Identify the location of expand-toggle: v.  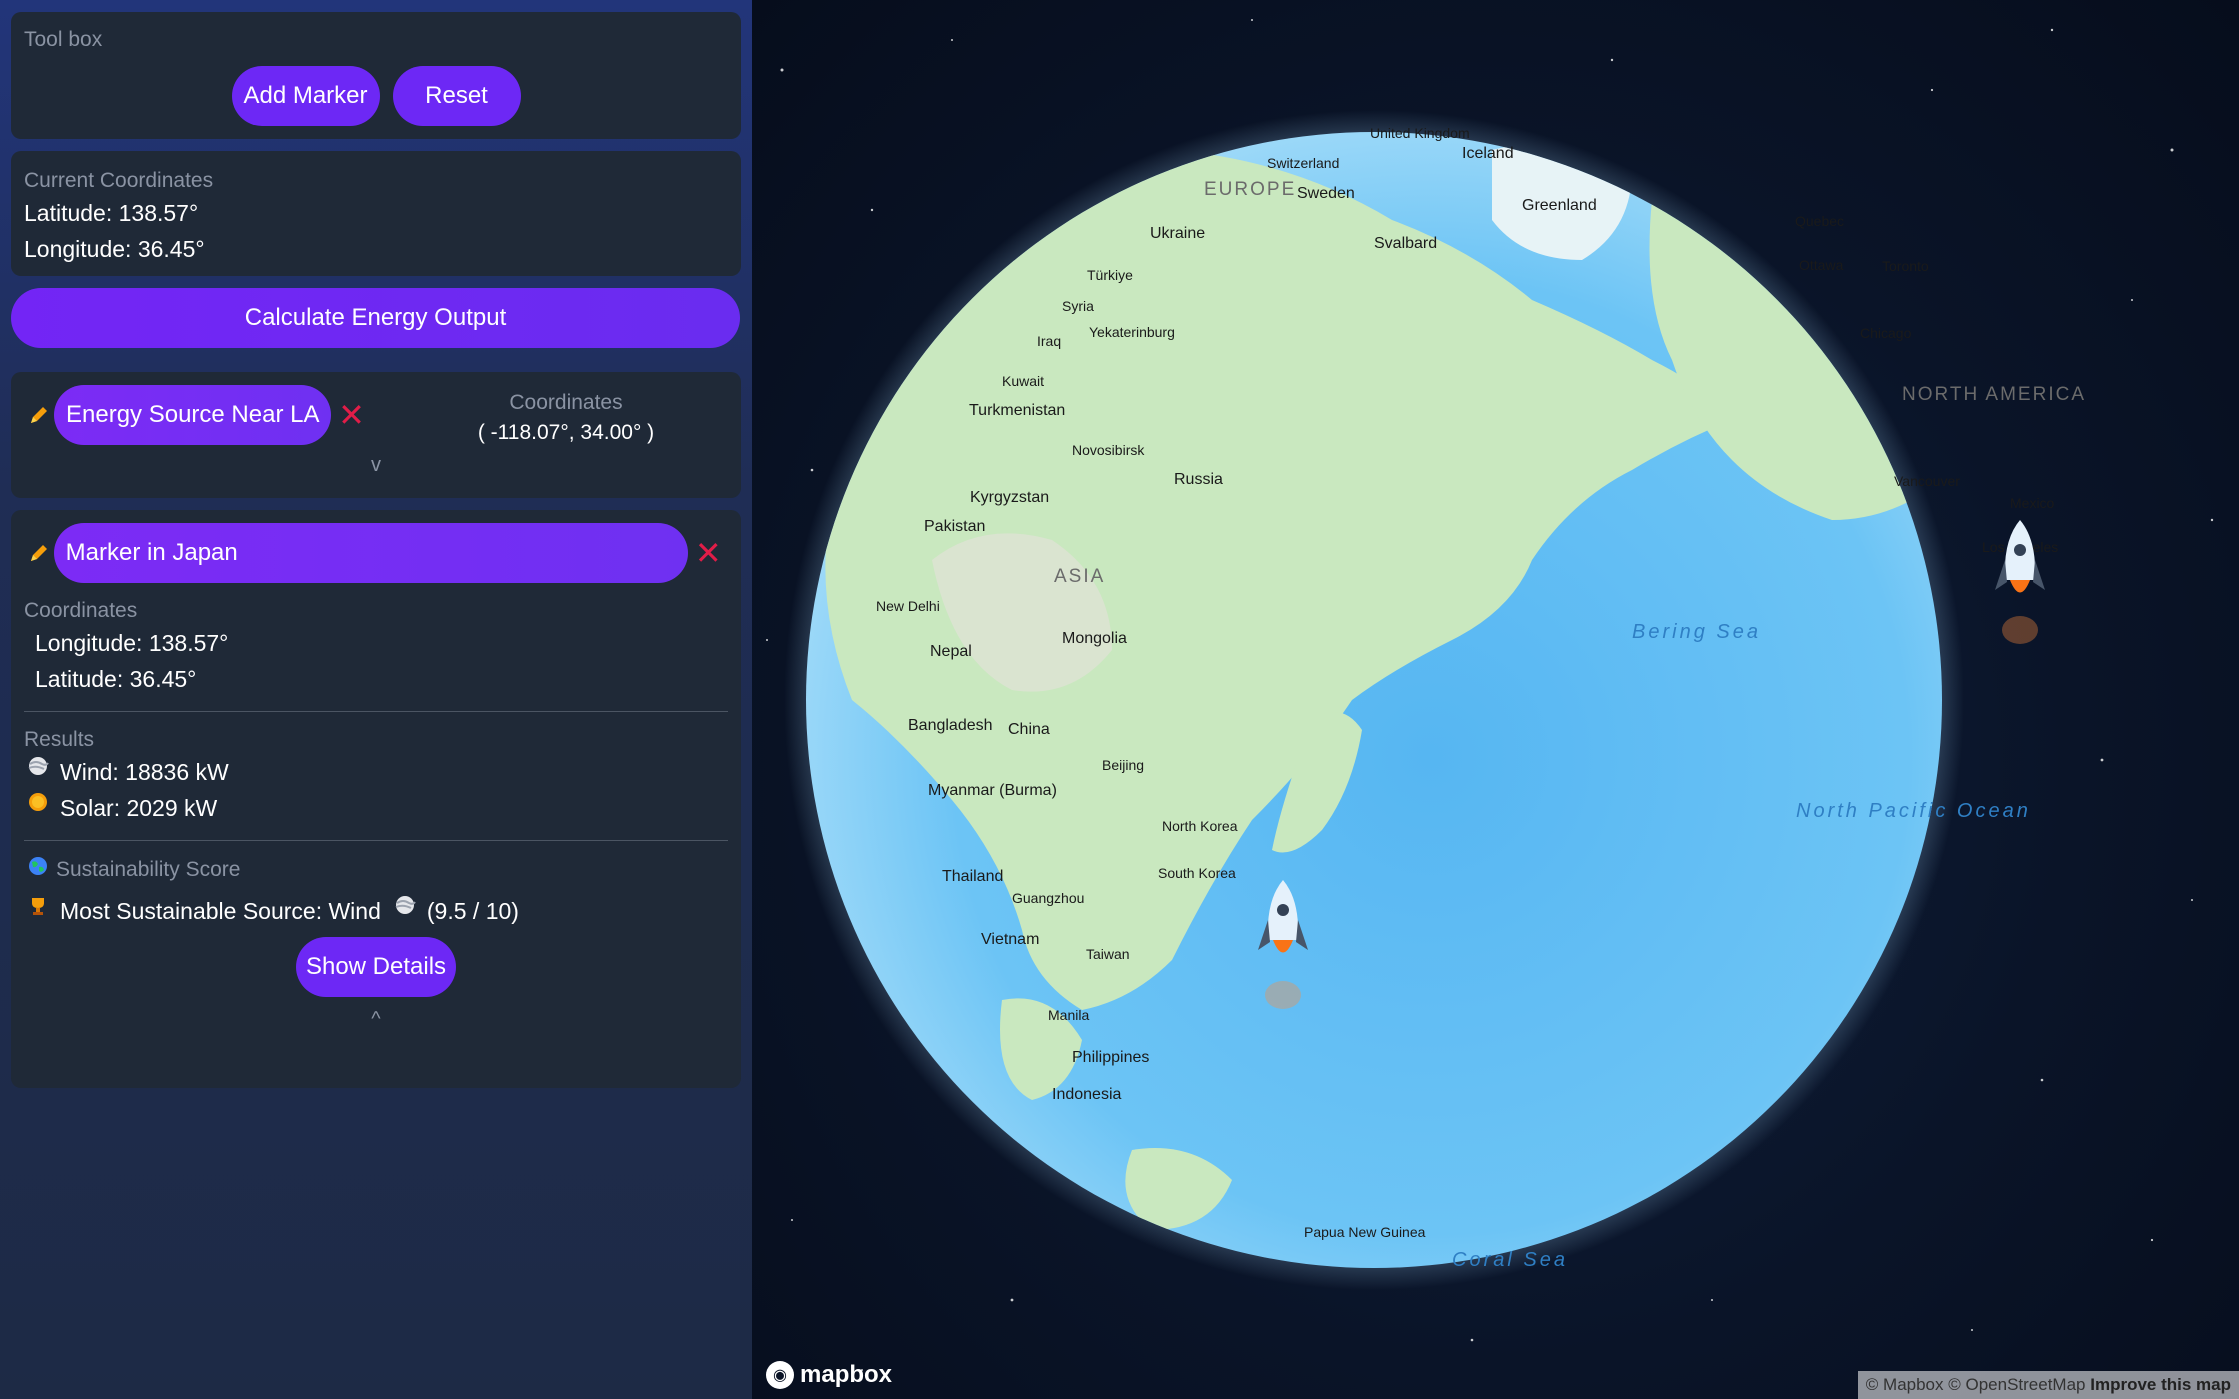
(376, 465).